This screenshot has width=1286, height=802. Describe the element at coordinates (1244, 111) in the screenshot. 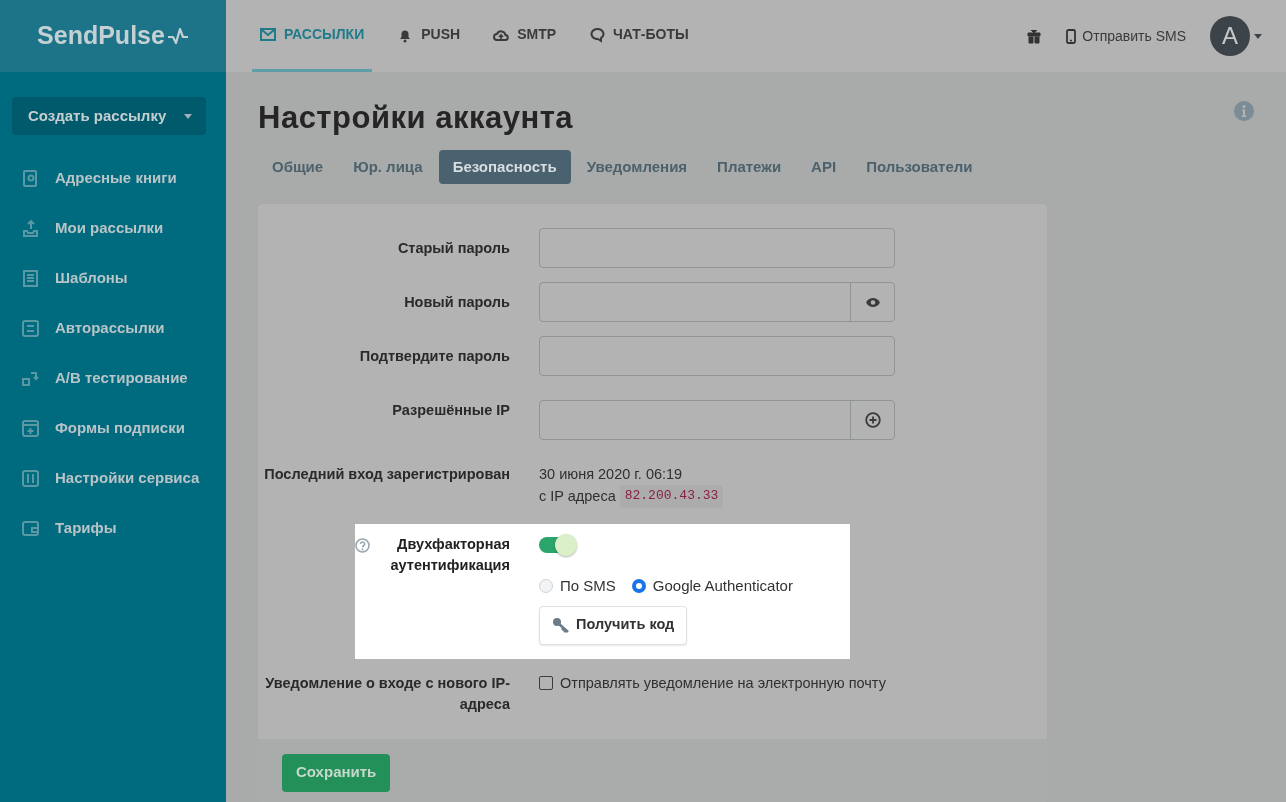

I see `info-icon` at that location.